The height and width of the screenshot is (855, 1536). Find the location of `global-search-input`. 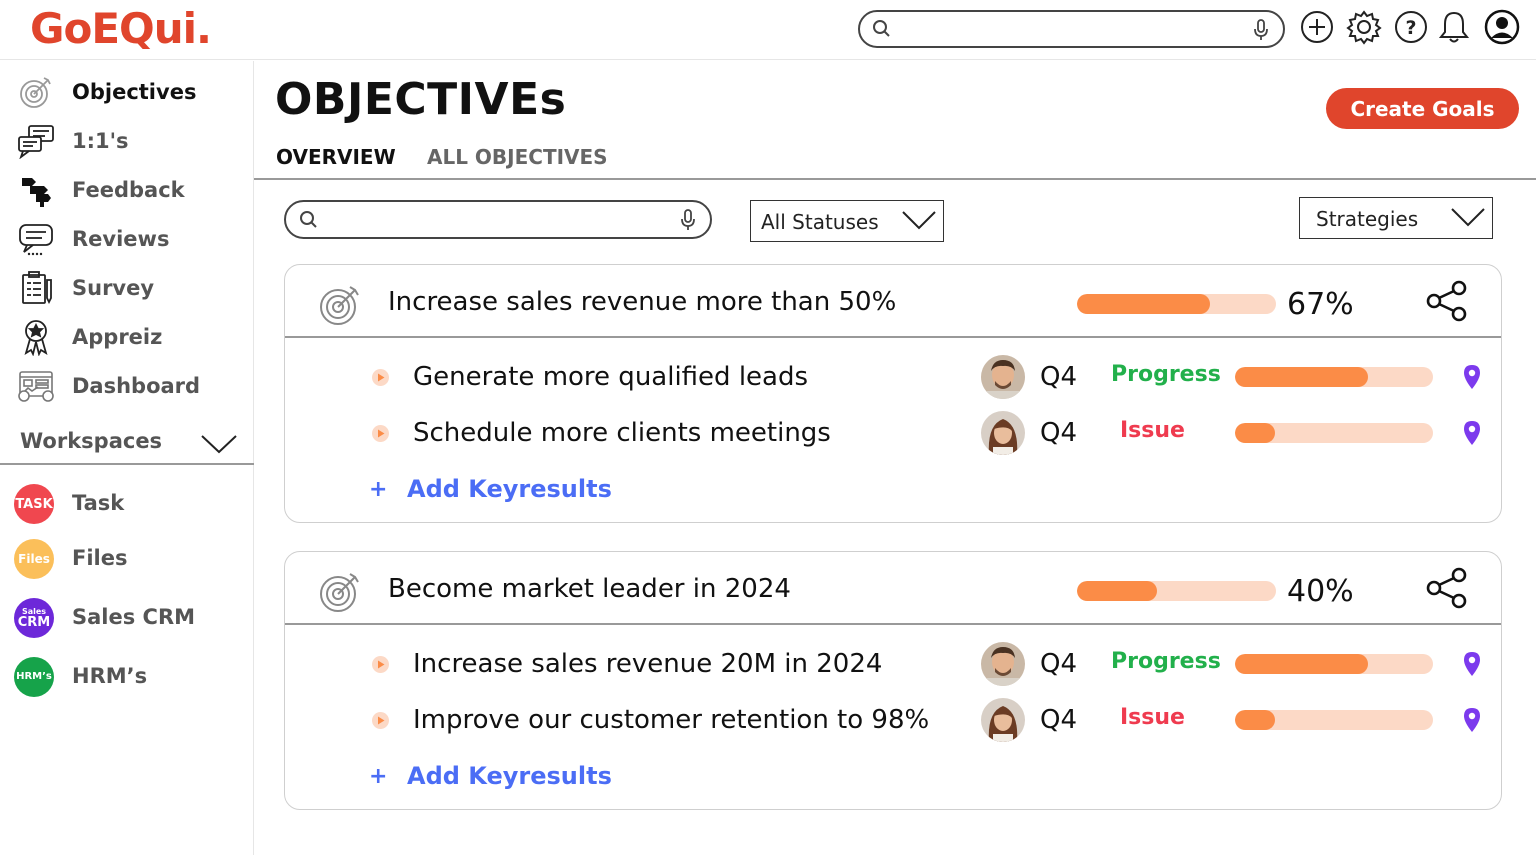

global-search-input is located at coordinates (1070, 29).